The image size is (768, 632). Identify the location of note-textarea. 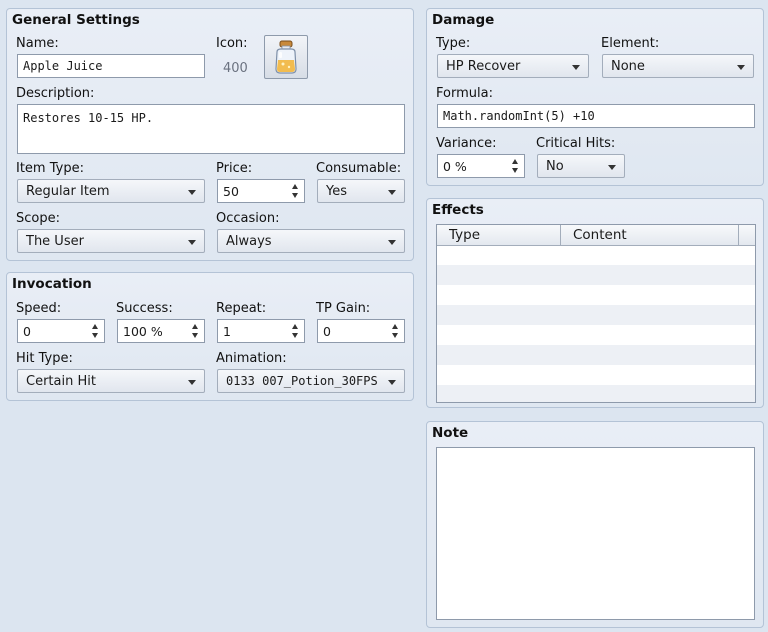
(595, 533).